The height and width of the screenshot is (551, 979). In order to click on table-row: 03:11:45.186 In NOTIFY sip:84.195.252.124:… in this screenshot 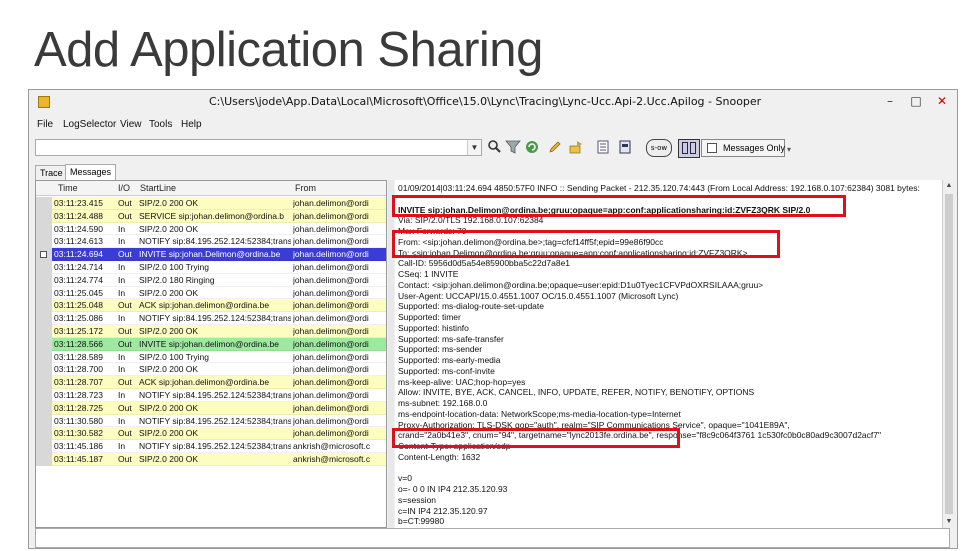, I will do `click(211, 446)`.